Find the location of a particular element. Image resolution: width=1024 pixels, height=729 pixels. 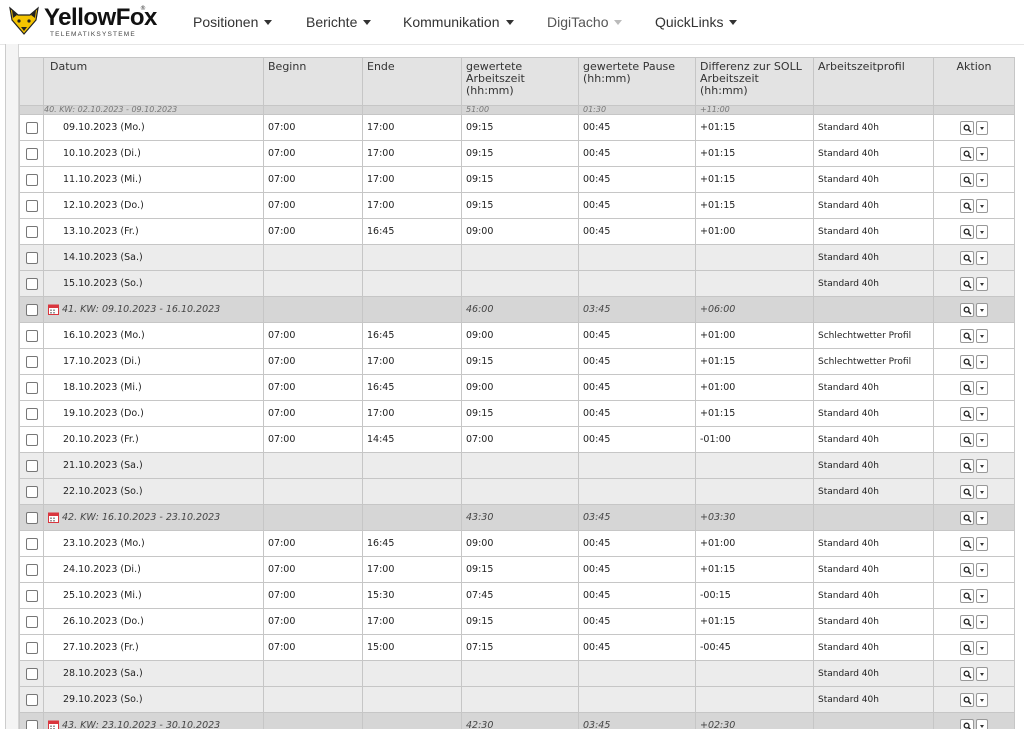

nav-digitacho: DigiTacho is located at coordinates (585, 22).